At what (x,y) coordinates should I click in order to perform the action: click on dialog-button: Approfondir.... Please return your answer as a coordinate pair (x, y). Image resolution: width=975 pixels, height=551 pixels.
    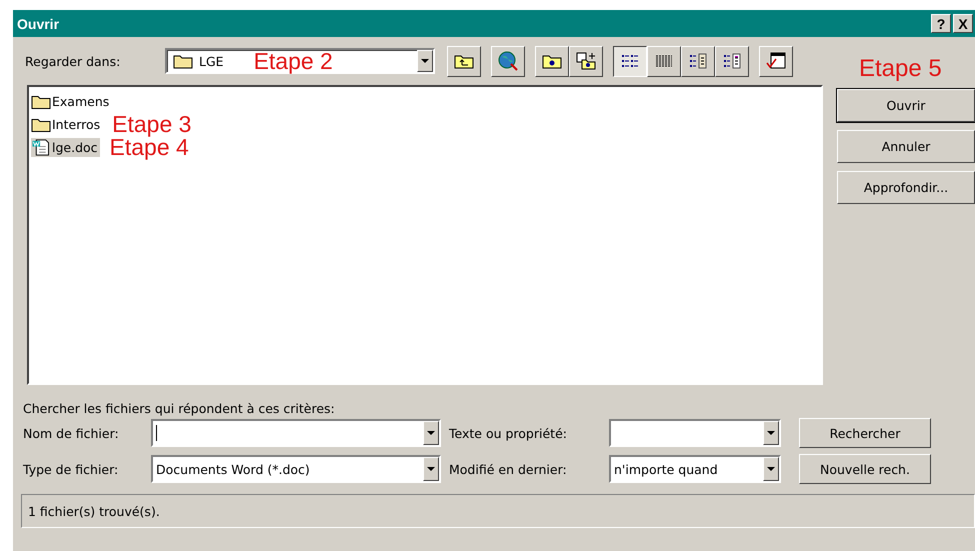
    Looking at the image, I should click on (906, 187).